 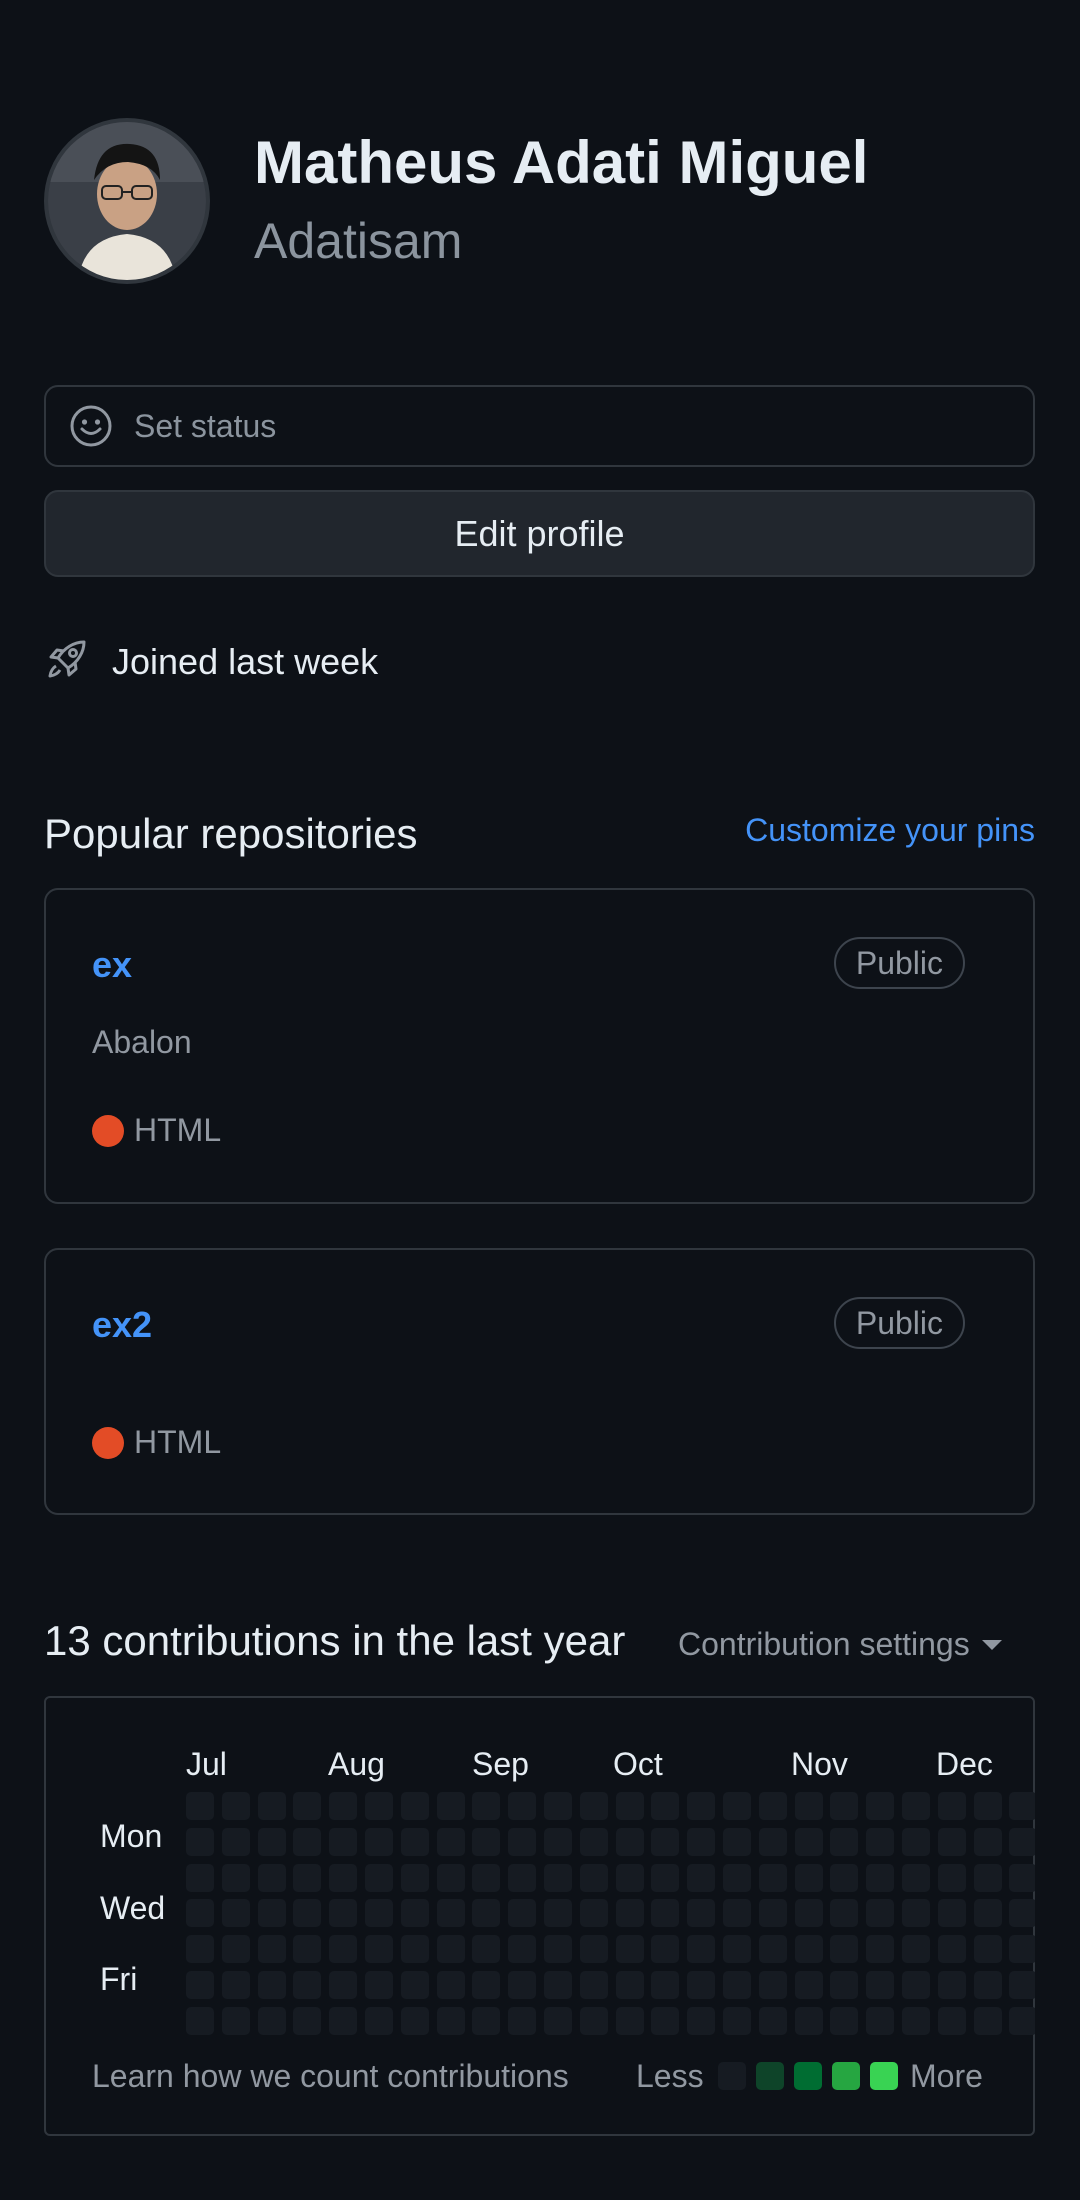 I want to click on avatar, so click(x=127, y=201).